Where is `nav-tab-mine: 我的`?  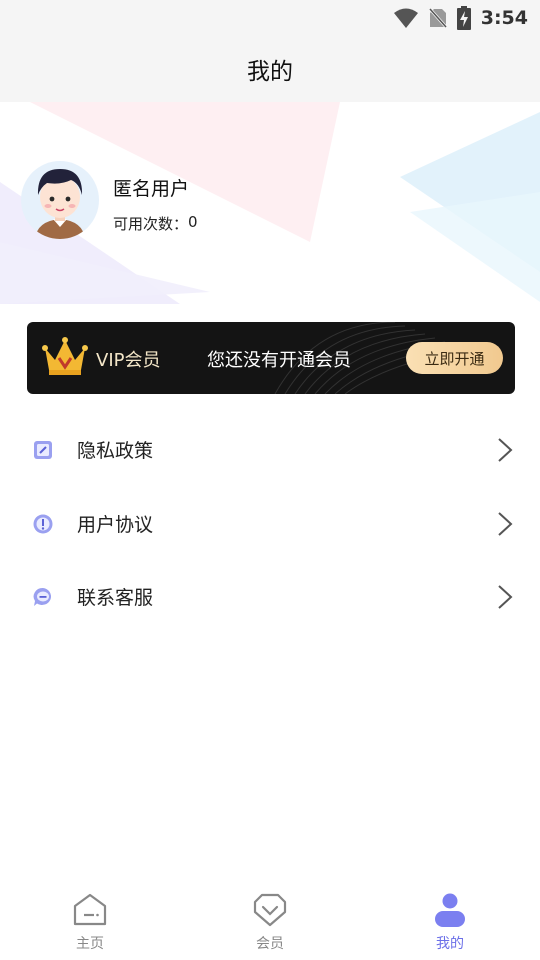
nav-tab-mine: 我的 is located at coordinates (450, 920).